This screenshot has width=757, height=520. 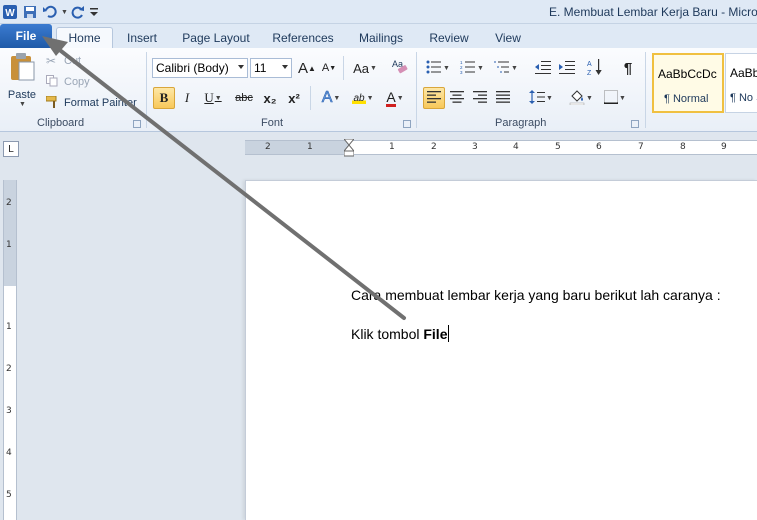 I want to click on font-color-button: A ▼, so click(x=395, y=98).